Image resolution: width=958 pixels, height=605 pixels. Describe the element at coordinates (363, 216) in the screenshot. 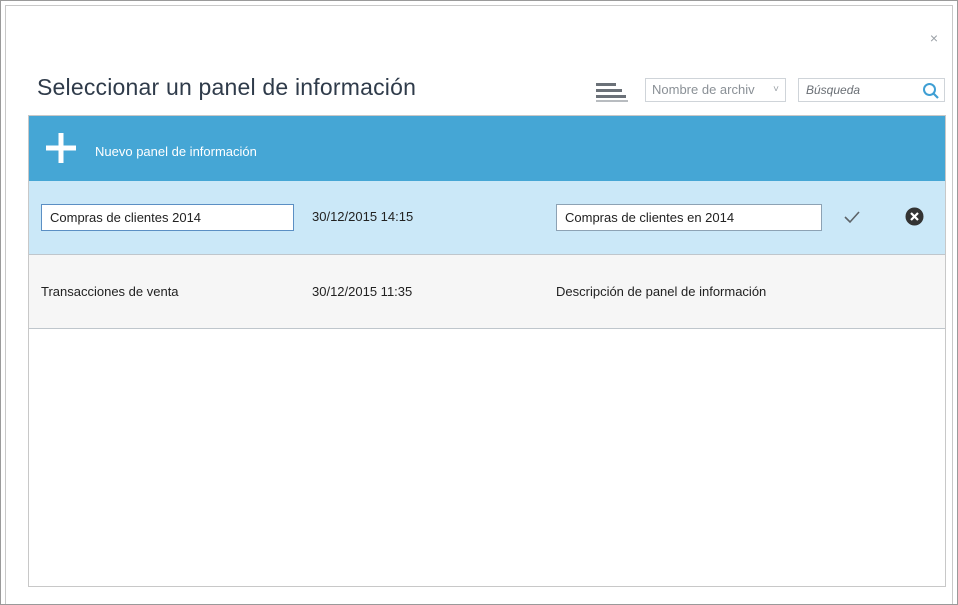

I see `dashboard-date: 30/12/2015 14:15` at that location.